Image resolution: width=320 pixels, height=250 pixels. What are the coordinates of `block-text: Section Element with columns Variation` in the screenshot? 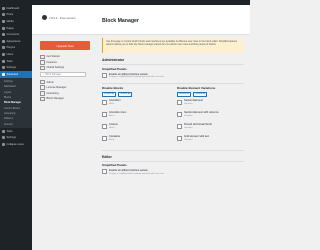 It's located at (201, 113).